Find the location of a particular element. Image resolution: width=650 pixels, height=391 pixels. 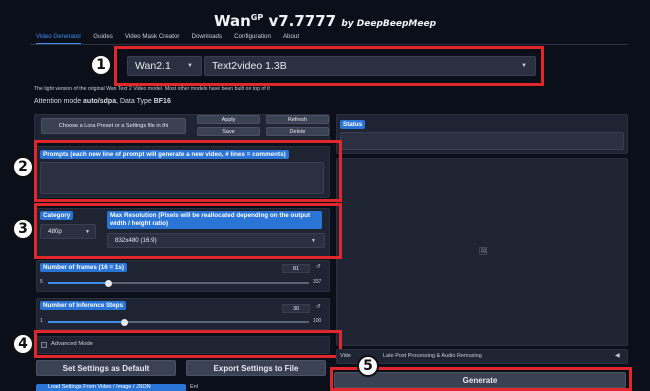

extra-label: Enl is located at coordinates (194, 387).